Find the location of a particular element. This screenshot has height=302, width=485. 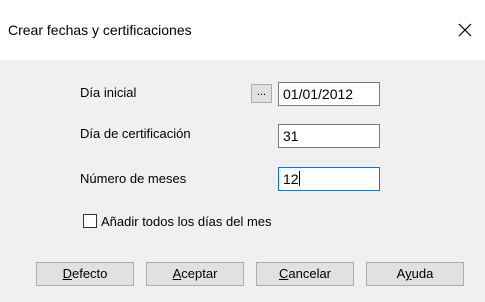

close-icon is located at coordinates (465, 30).